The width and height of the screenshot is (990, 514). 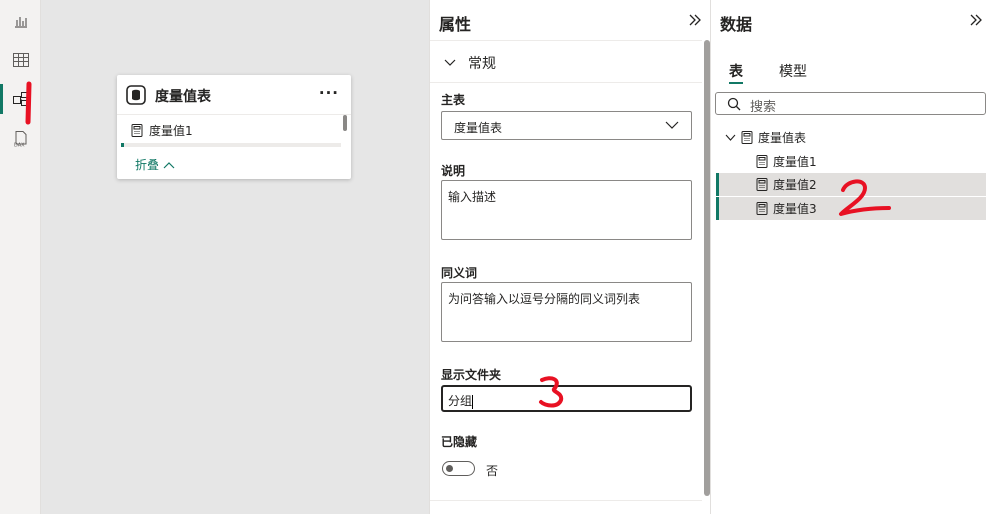 What do you see at coordinates (453, 100) in the screenshot?
I see `main-table-label: 主表` at bounding box center [453, 100].